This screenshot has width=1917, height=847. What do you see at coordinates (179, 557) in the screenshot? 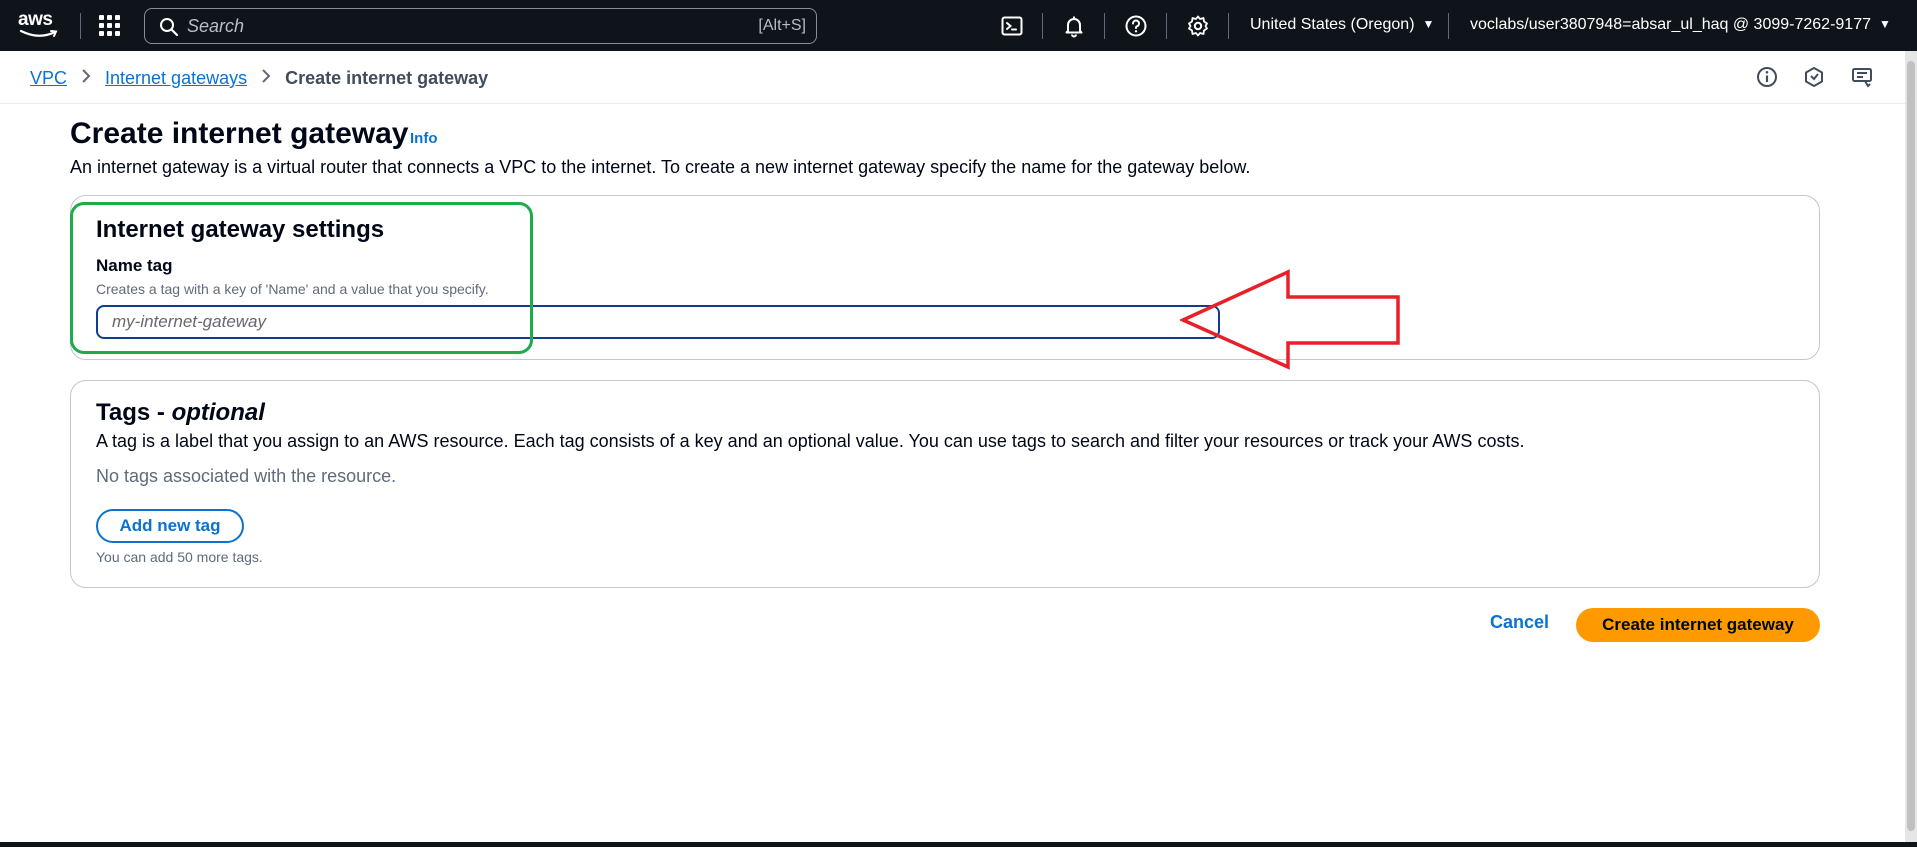
I see `tags-limit-text: You can add 50 more tags.` at bounding box center [179, 557].